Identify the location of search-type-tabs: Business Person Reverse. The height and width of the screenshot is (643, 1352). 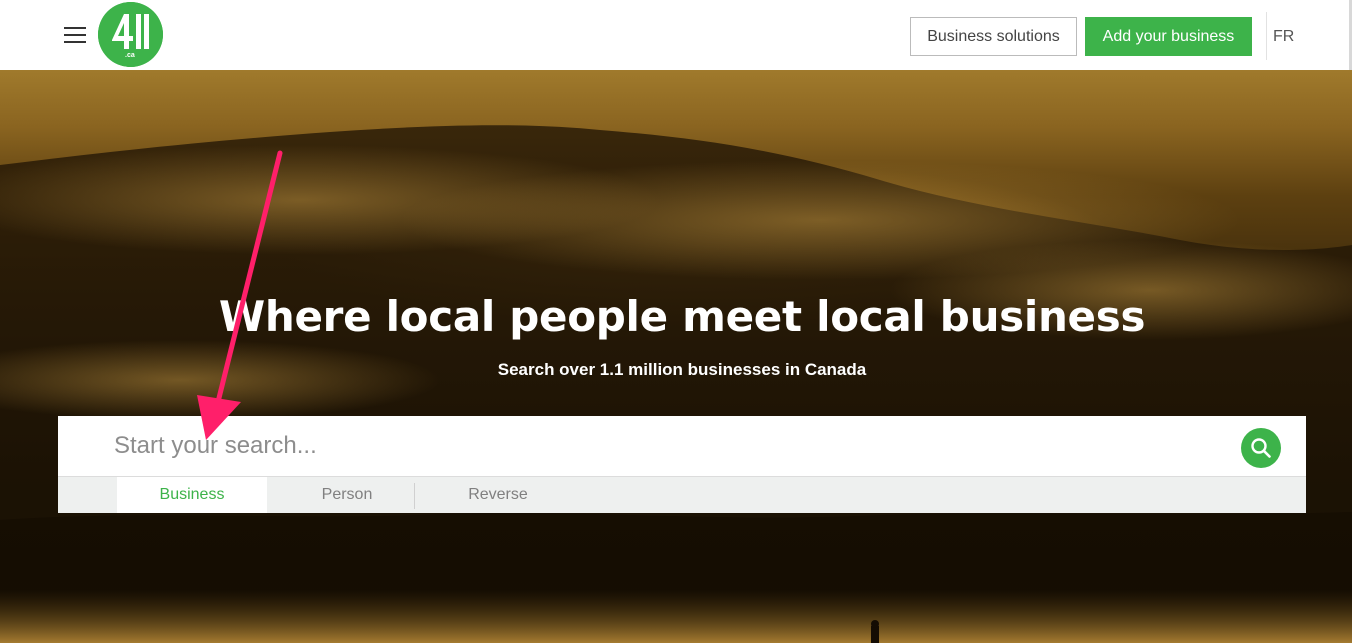
(682, 494).